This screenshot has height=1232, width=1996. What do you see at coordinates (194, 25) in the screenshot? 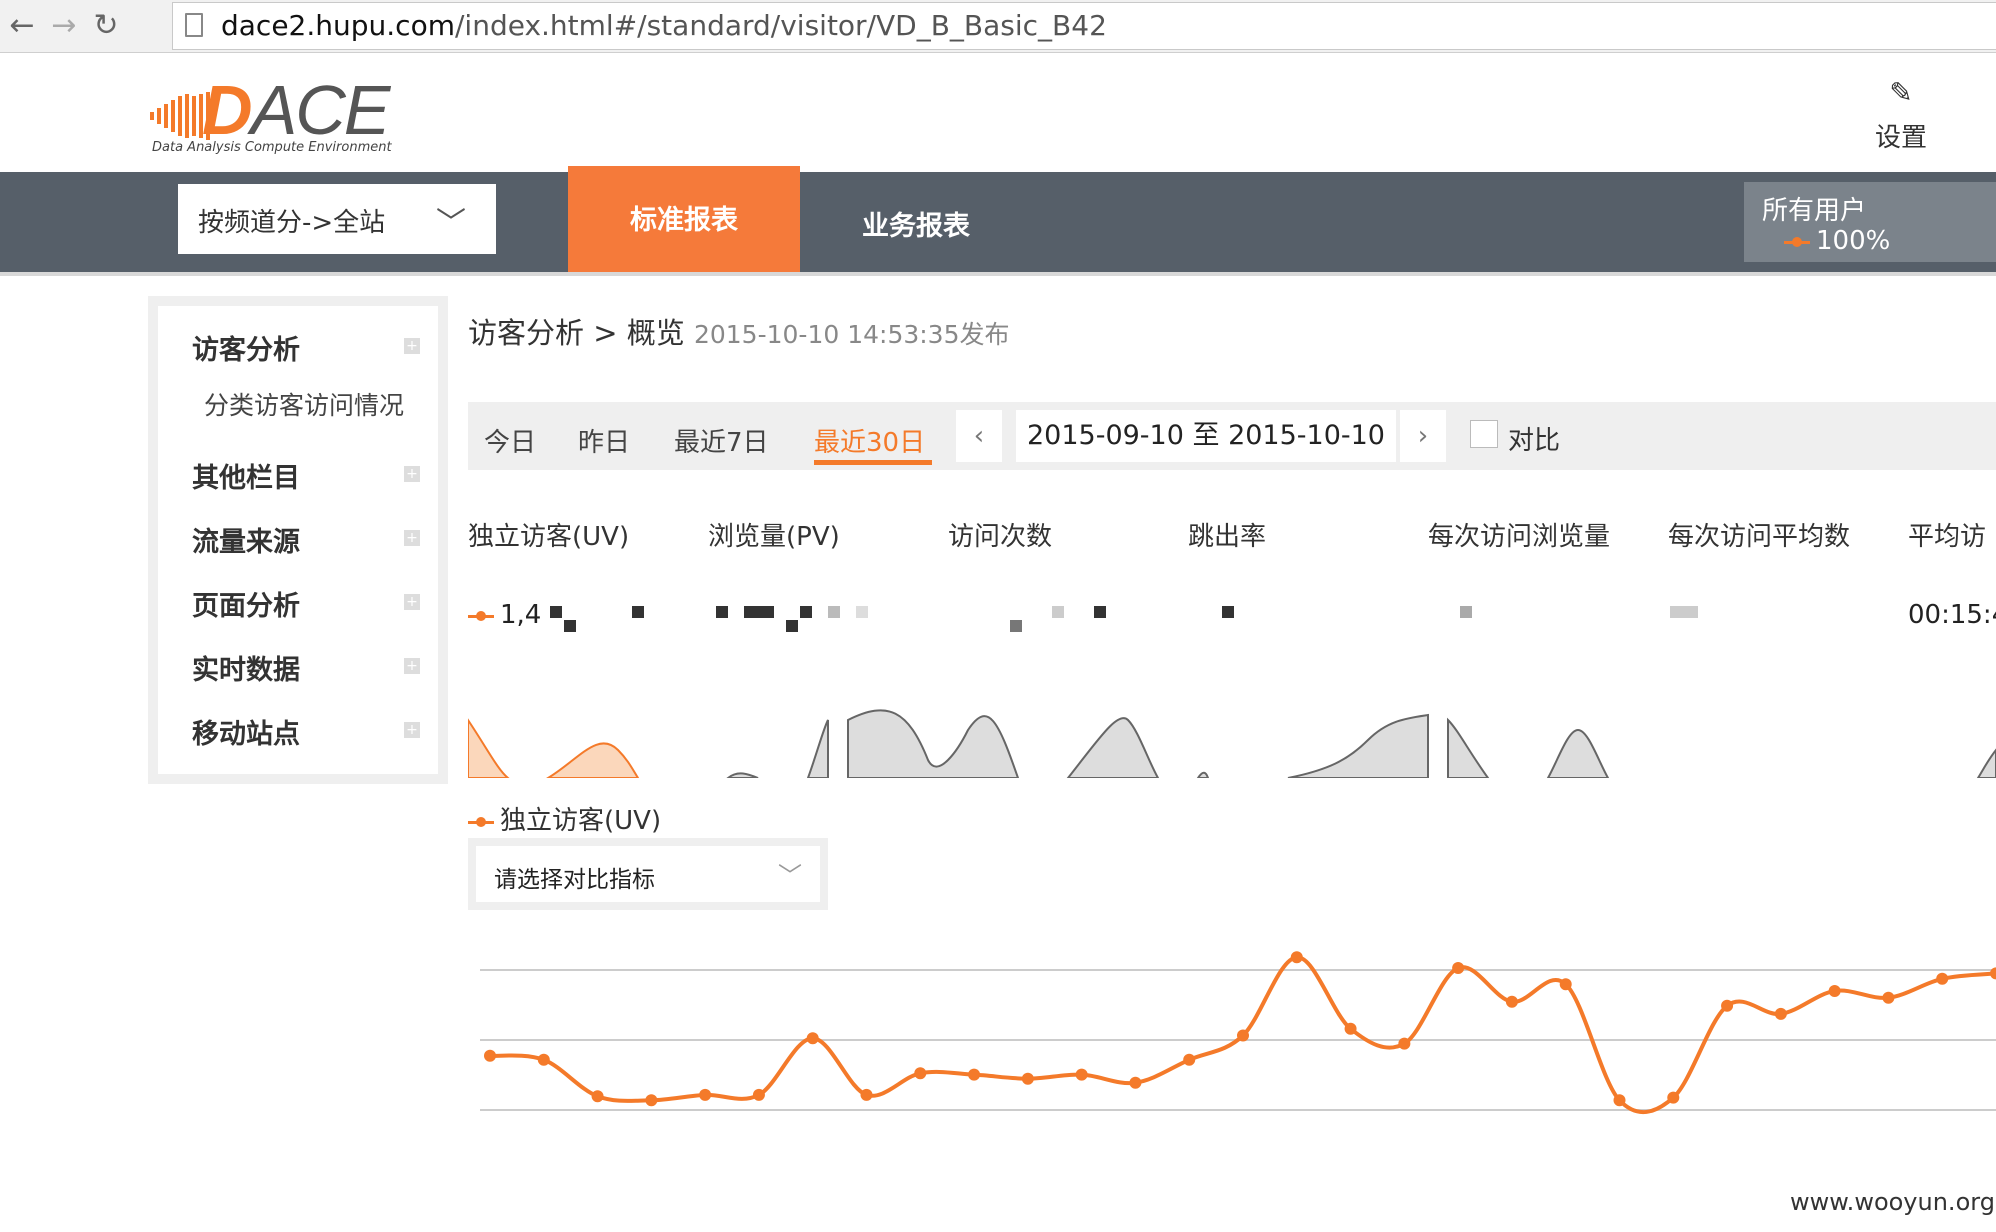
I see `page-icon` at bounding box center [194, 25].